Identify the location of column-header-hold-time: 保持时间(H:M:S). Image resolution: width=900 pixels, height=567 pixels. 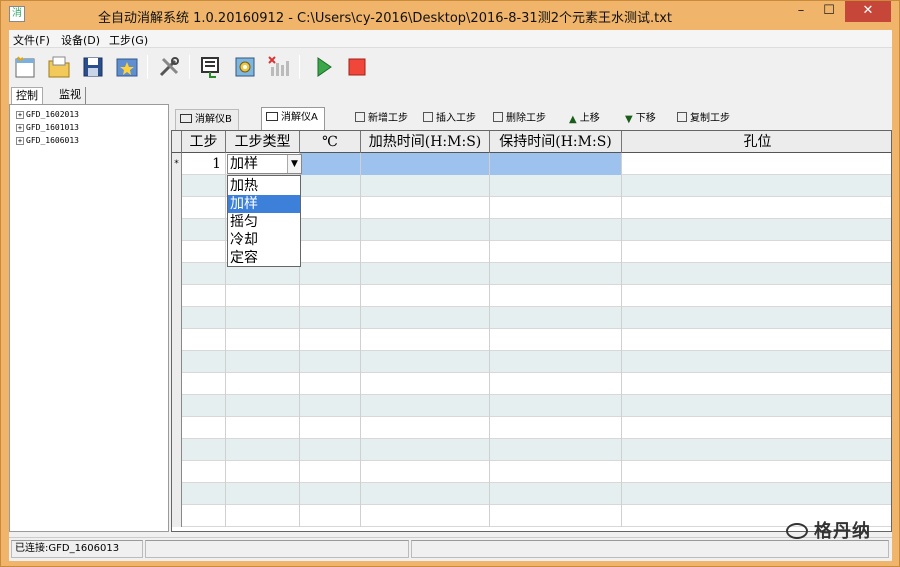
(556, 142).